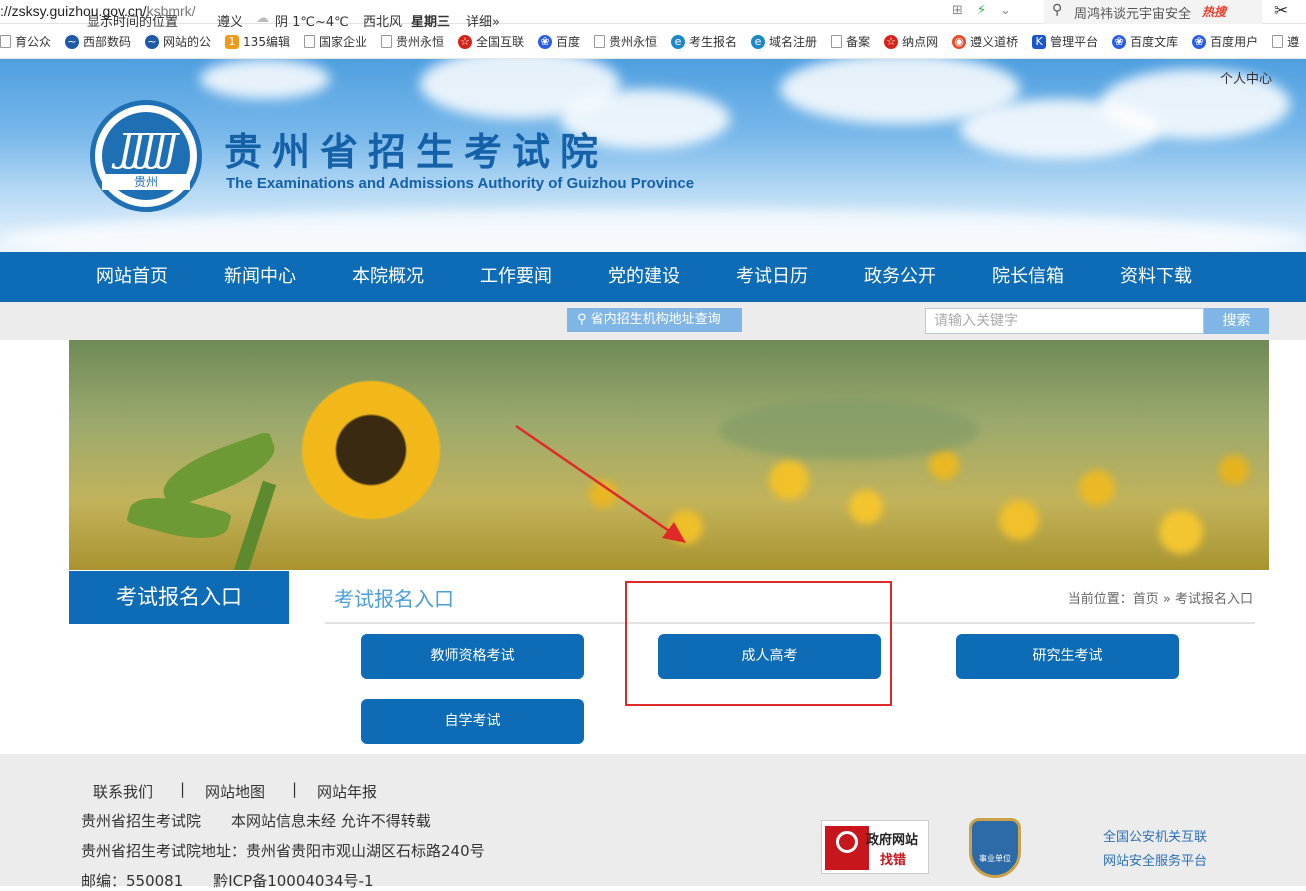 The height and width of the screenshot is (891, 1306). I want to click on nav-work-news: 工作要闻, so click(516, 277).